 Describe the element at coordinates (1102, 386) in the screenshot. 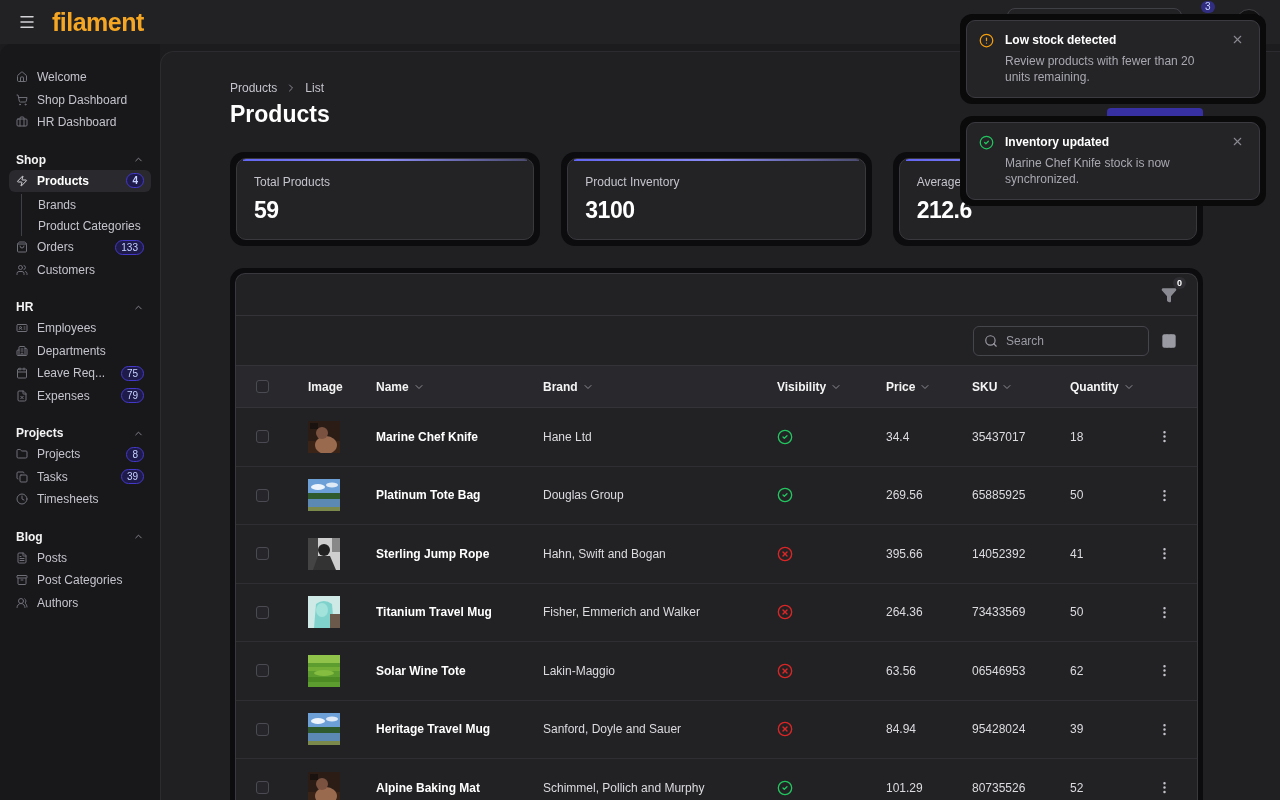

I see `column-header: Quantity` at that location.